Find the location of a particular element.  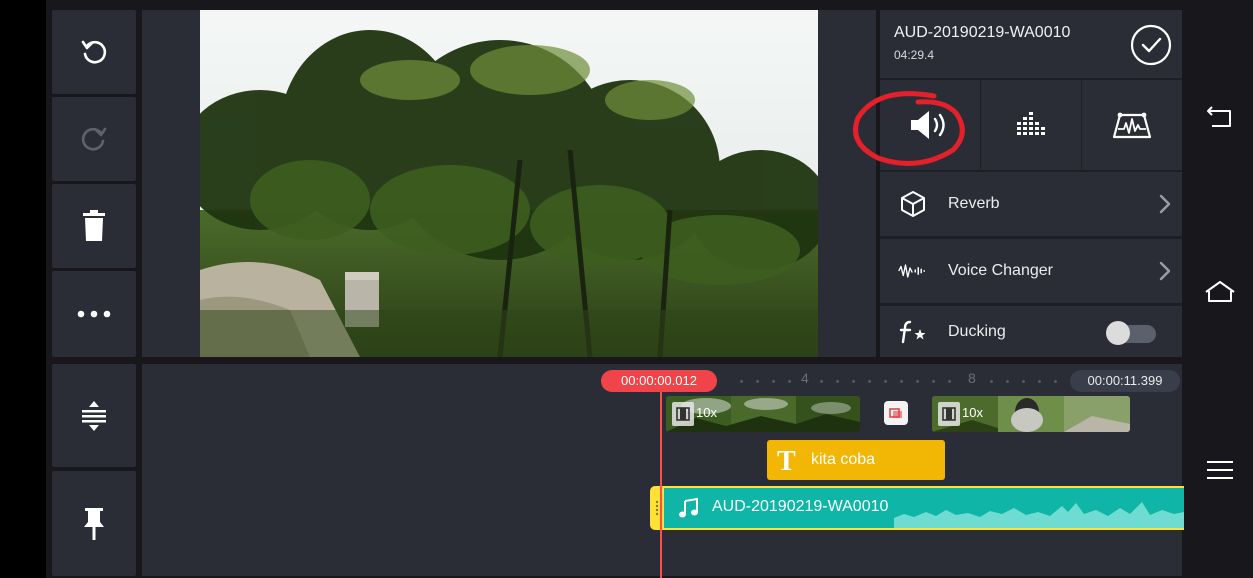

home-icon is located at coordinates (1220, 291).